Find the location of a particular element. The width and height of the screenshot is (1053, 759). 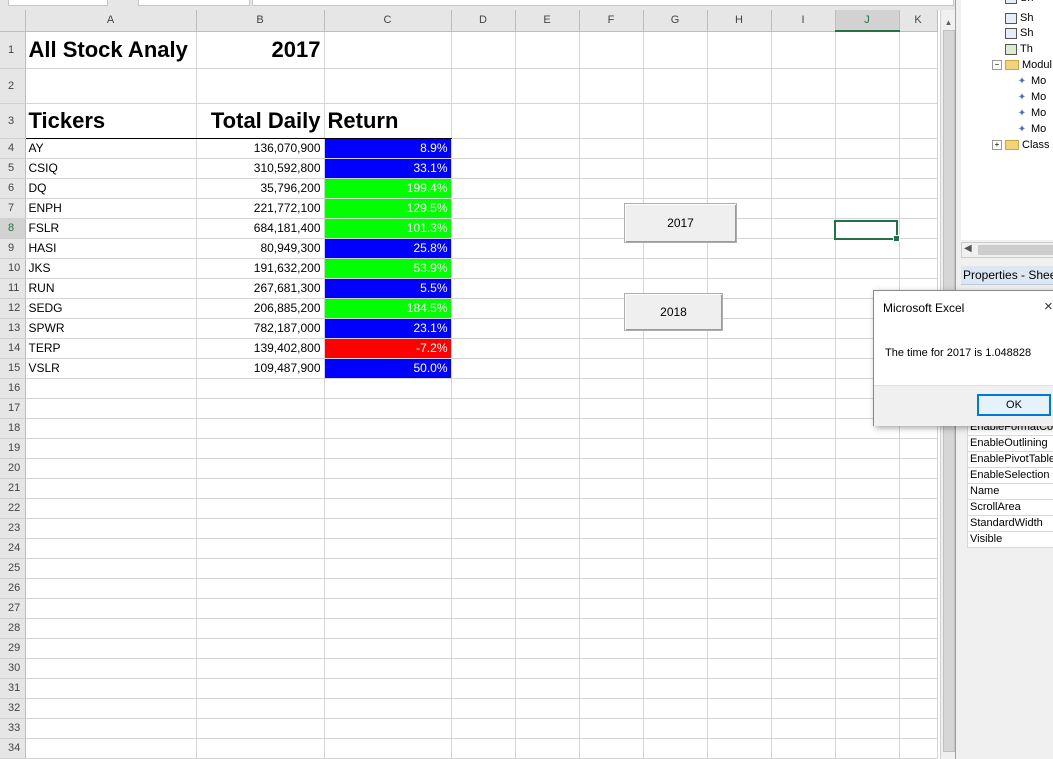

column-header-f: F is located at coordinates (611, 21).